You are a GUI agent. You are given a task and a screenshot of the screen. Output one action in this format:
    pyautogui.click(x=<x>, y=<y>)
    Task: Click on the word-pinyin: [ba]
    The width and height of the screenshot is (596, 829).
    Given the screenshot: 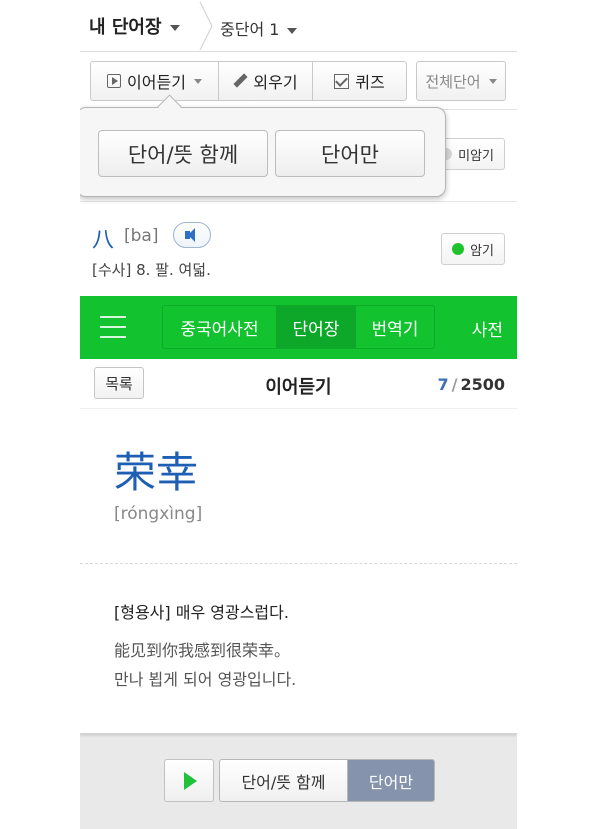 What is the action you would take?
    pyautogui.click(x=141, y=236)
    